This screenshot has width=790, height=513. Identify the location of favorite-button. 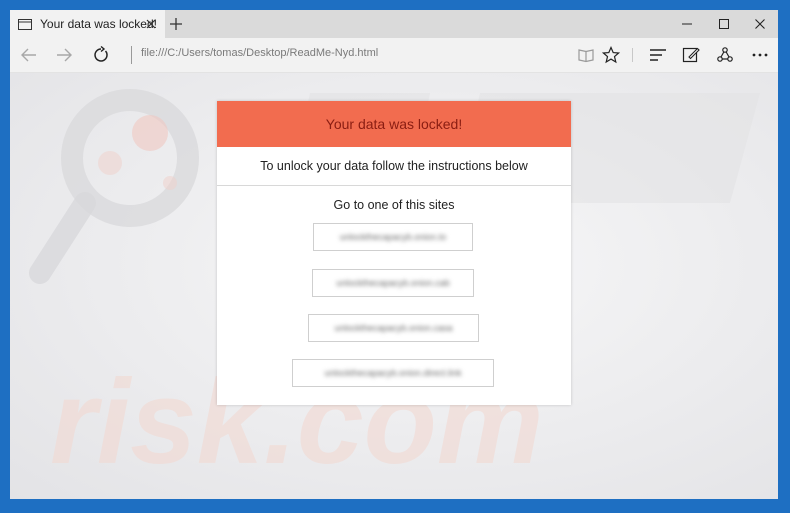
(611, 55).